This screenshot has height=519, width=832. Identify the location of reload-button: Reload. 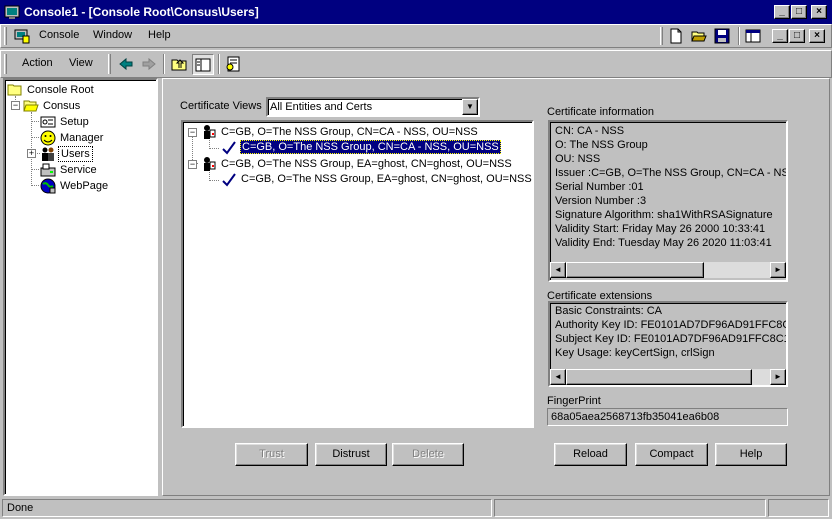
(590, 454).